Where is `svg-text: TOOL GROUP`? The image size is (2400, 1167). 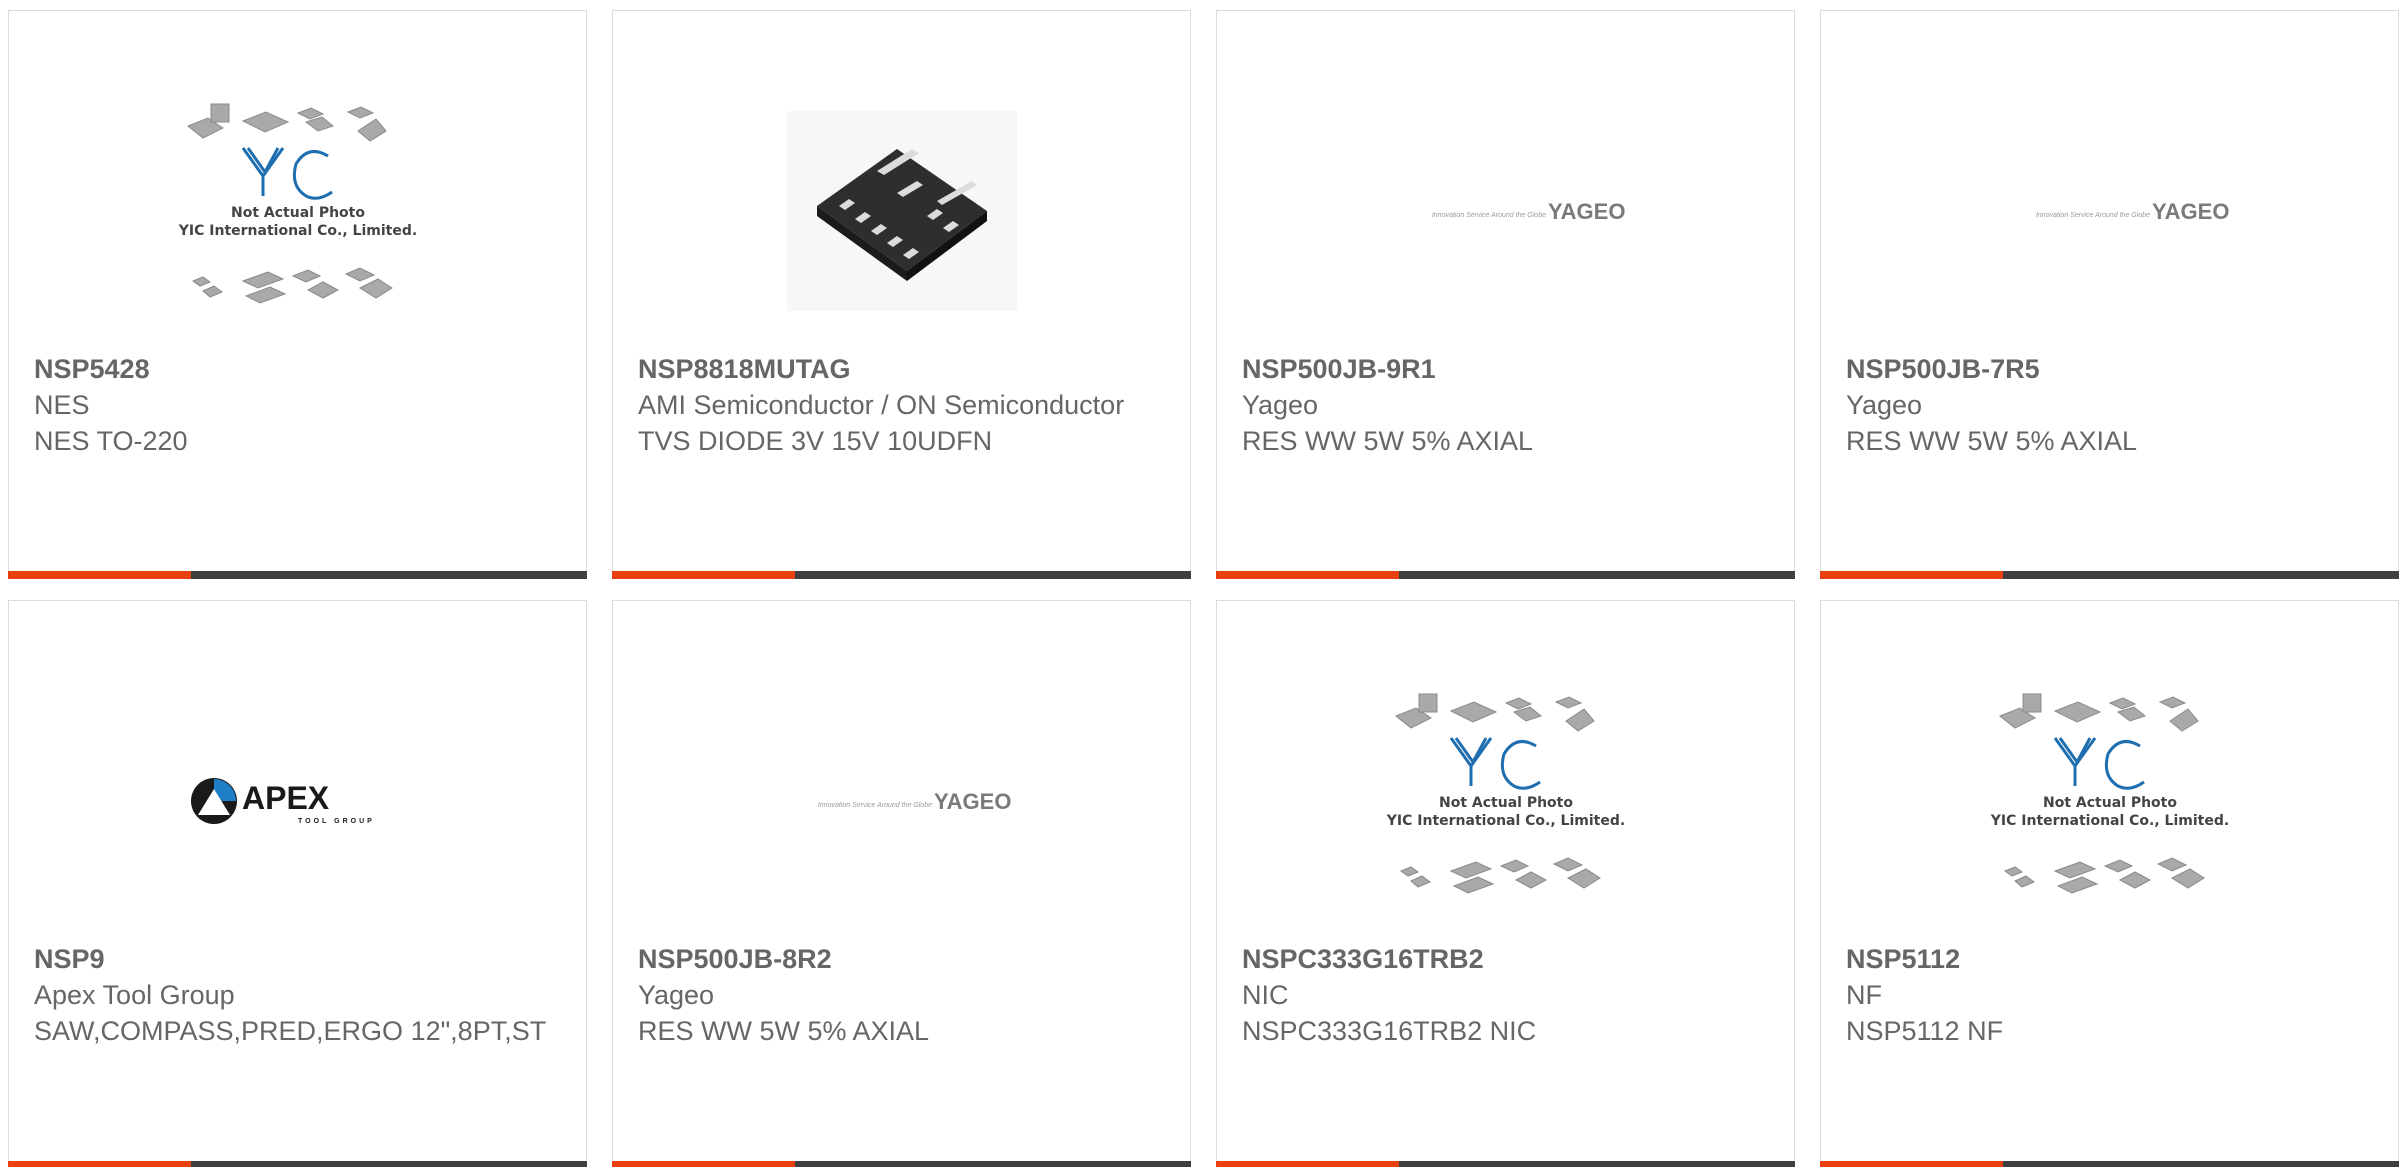
svg-text: TOOL GROUP is located at coordinates (336, 821).